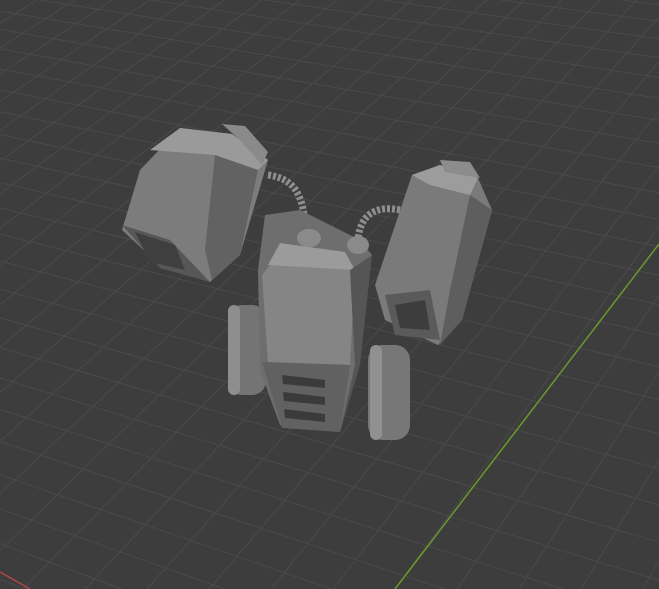 Image resolution: width=659 pixels, height=589 pixels. I want to click on left-thruster, so click(195, 203).